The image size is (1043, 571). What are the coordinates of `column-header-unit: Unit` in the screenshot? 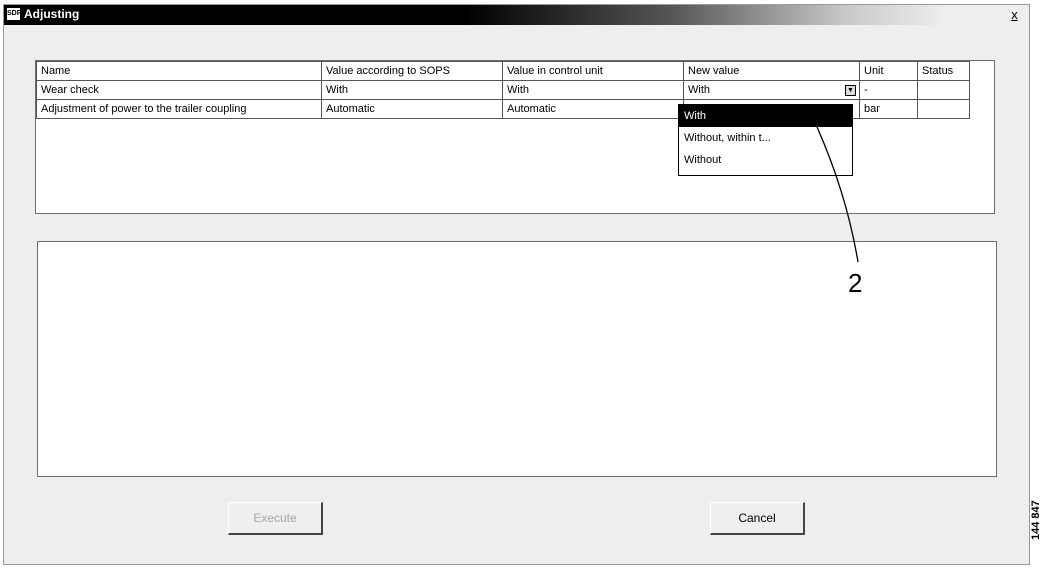 It's located at (888, 71).